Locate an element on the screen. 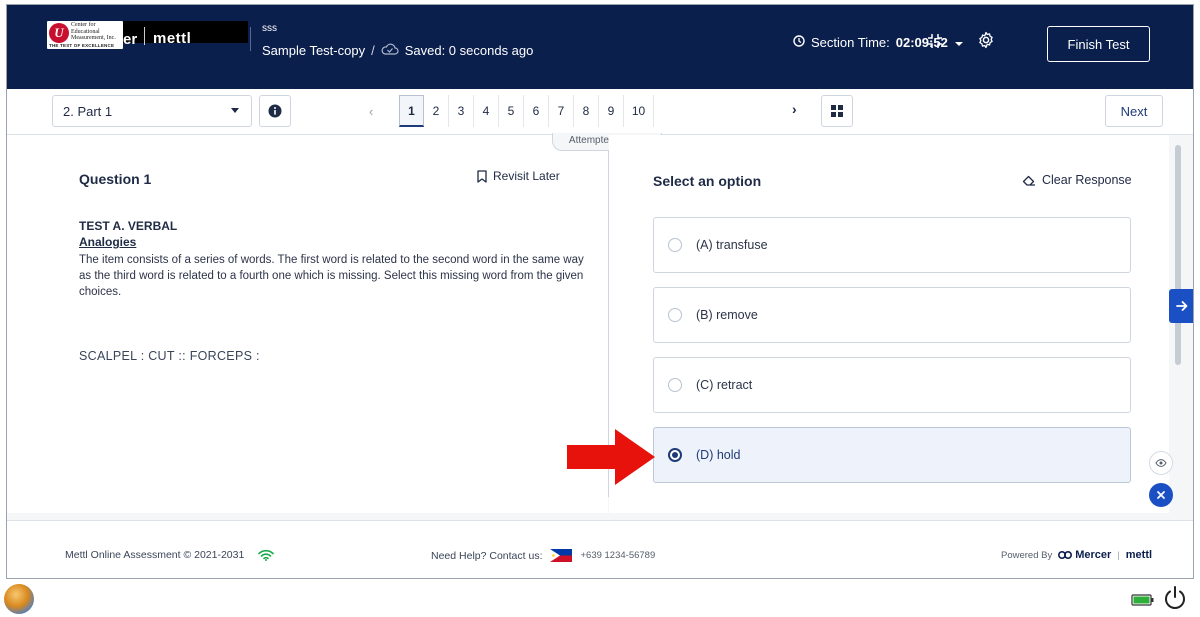 Image resolution: width=1200 pixels, height=617 pixels. eye-icon is located at coordinates (1161, 463).